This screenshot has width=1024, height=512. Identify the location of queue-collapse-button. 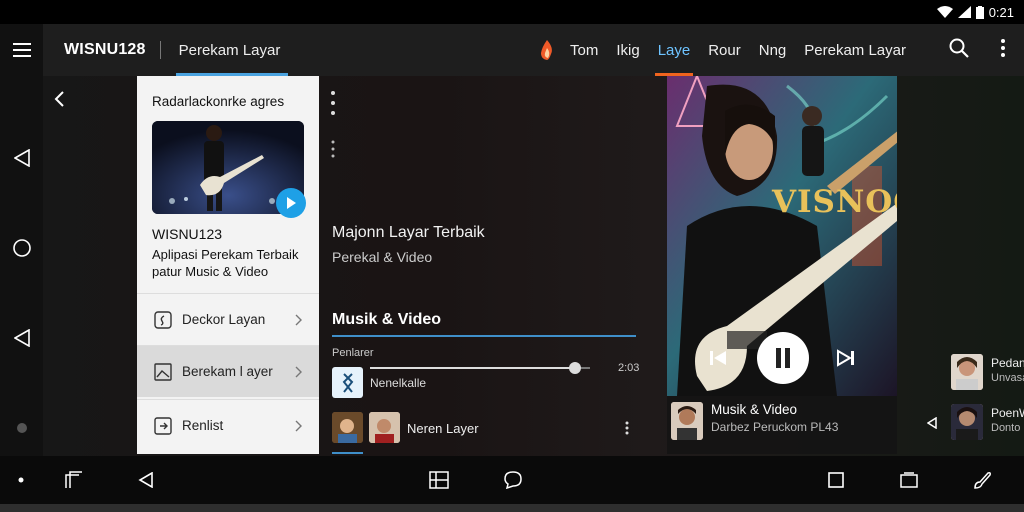
(931, 425).